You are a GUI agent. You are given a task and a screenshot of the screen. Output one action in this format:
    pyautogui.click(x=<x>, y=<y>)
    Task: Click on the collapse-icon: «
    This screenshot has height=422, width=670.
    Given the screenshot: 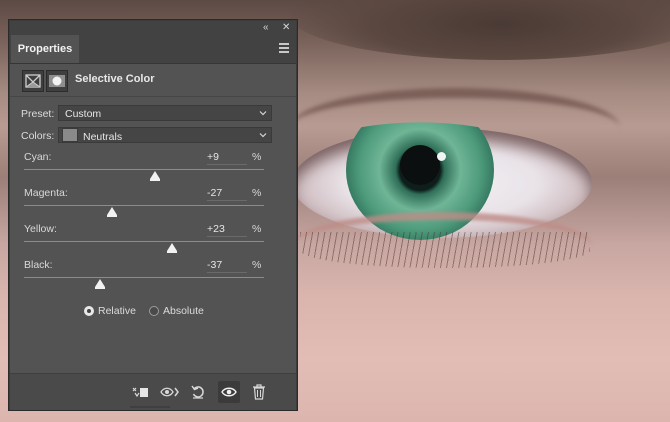 What is the action you would take?
    pyautogui.click(x=266, y=28)
    